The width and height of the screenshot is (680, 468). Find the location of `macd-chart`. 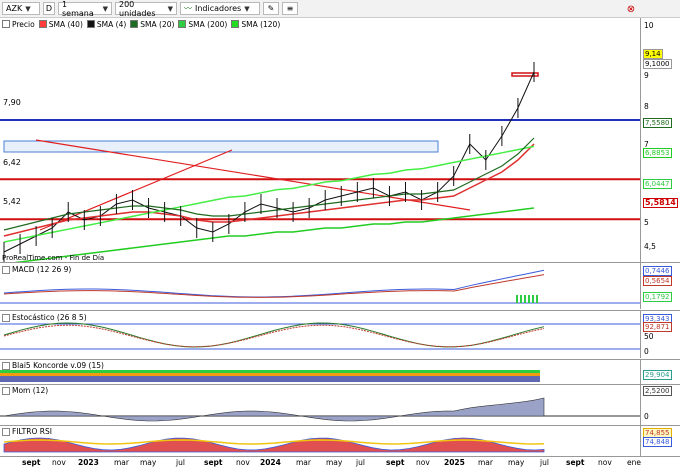

macd-chart is located at coordinates (320, 286).